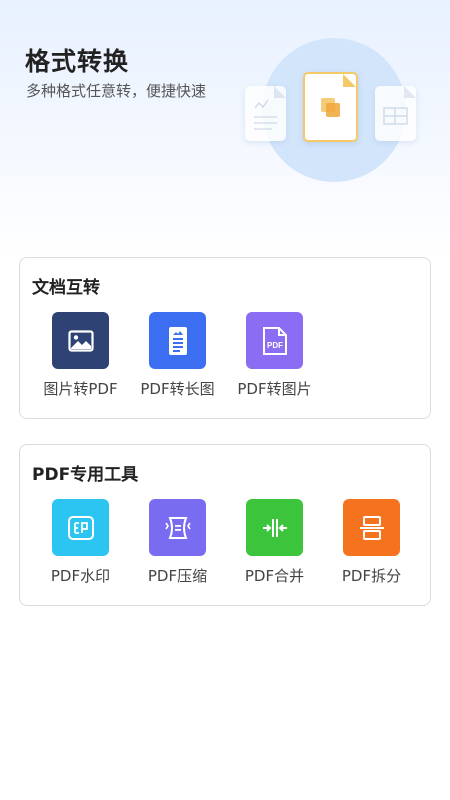  What do you see at coordinates (80, 340) in the screenshot?
I see `image-icon` at bounding box center [80, 340].